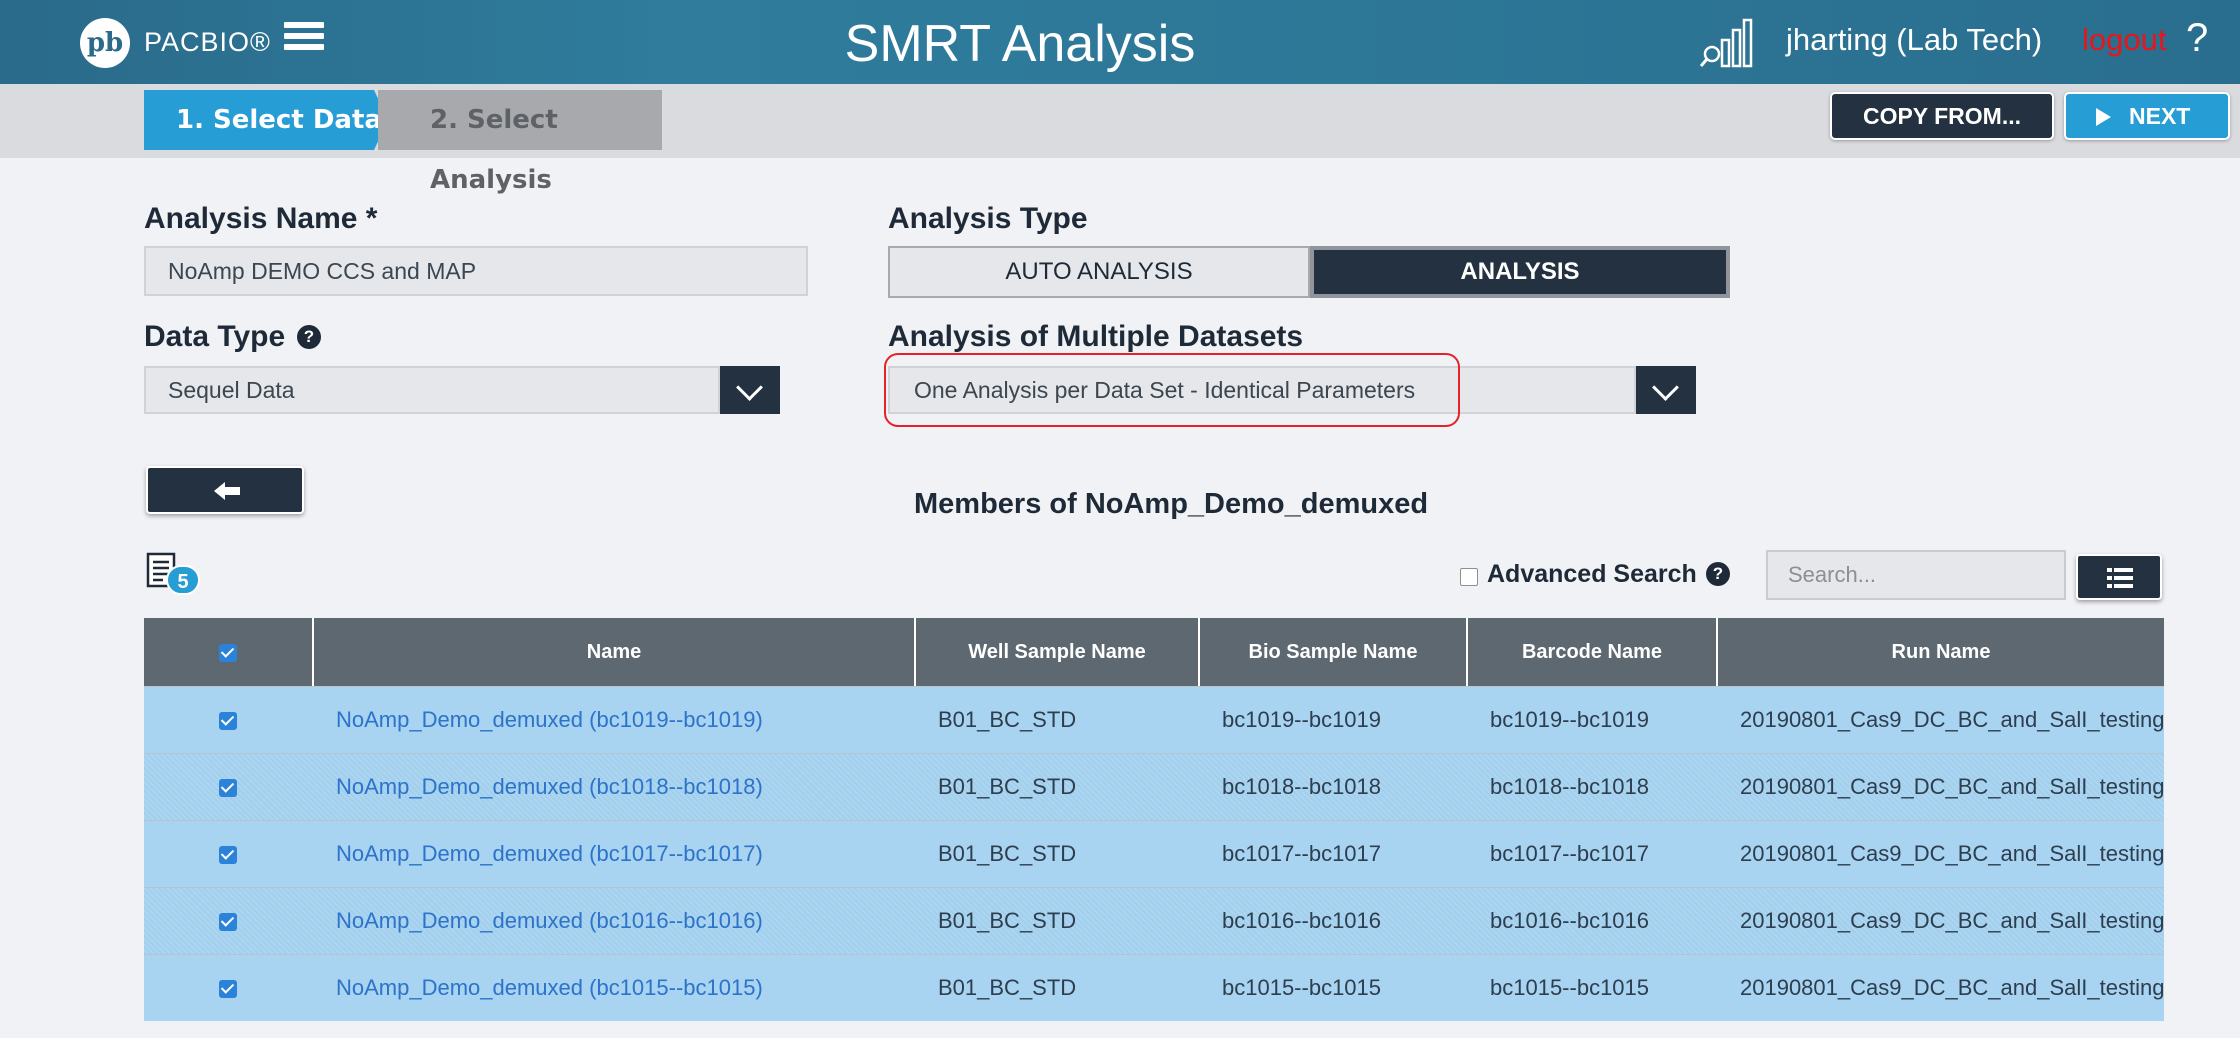 This screenshot has width=2240, height=1038. What do you see at coordinates (1914, 40) in the screenshot?
I see `user-name: jharting (Lab Tech)` at bounding box center [1914, 40].